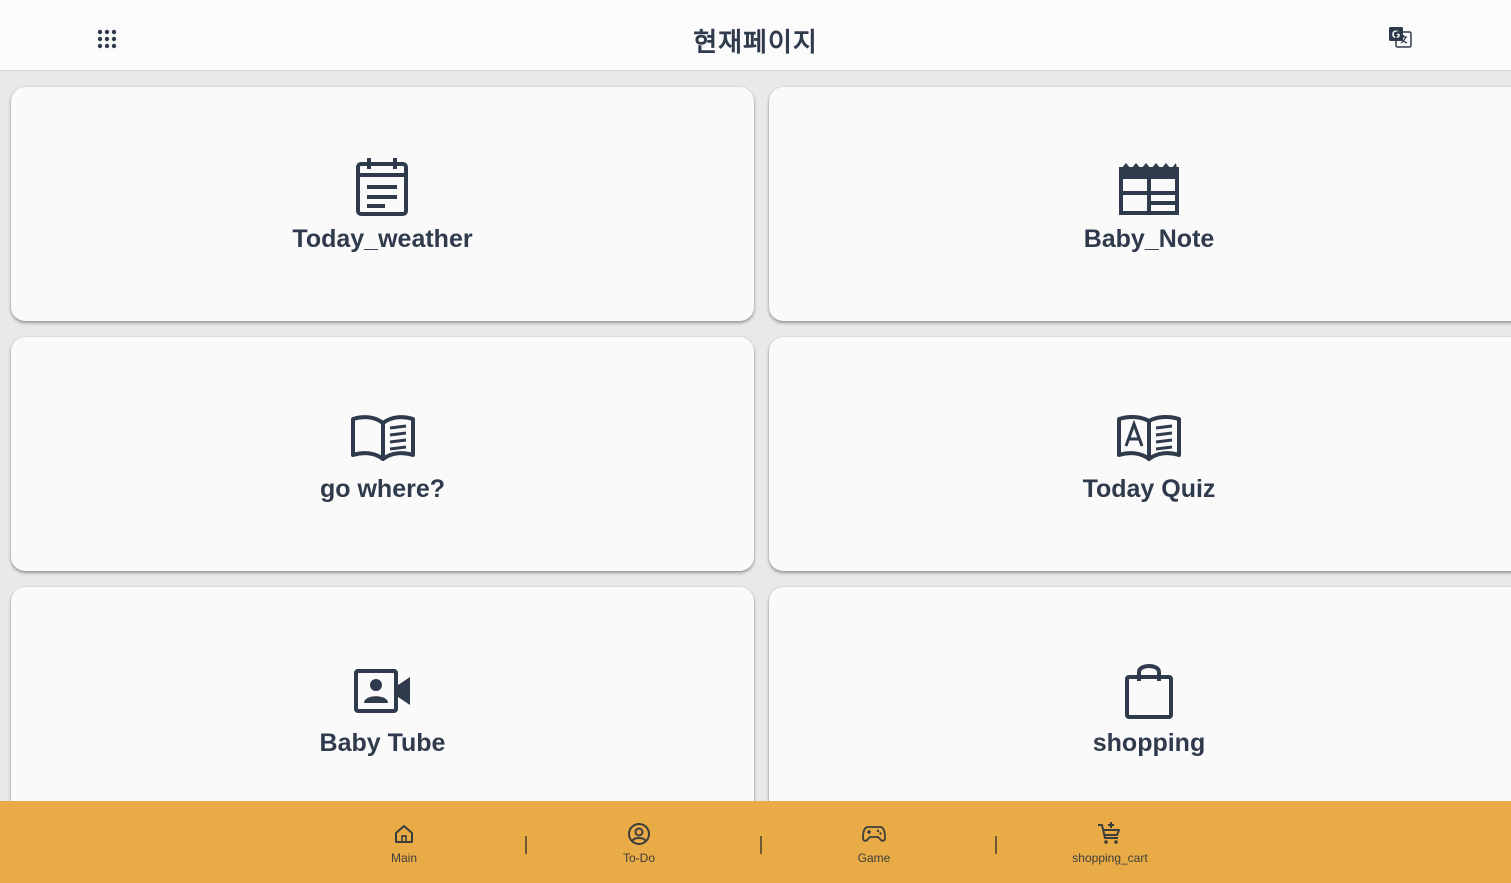  I want to click on card-go-where: go where?, so click(382, 454).